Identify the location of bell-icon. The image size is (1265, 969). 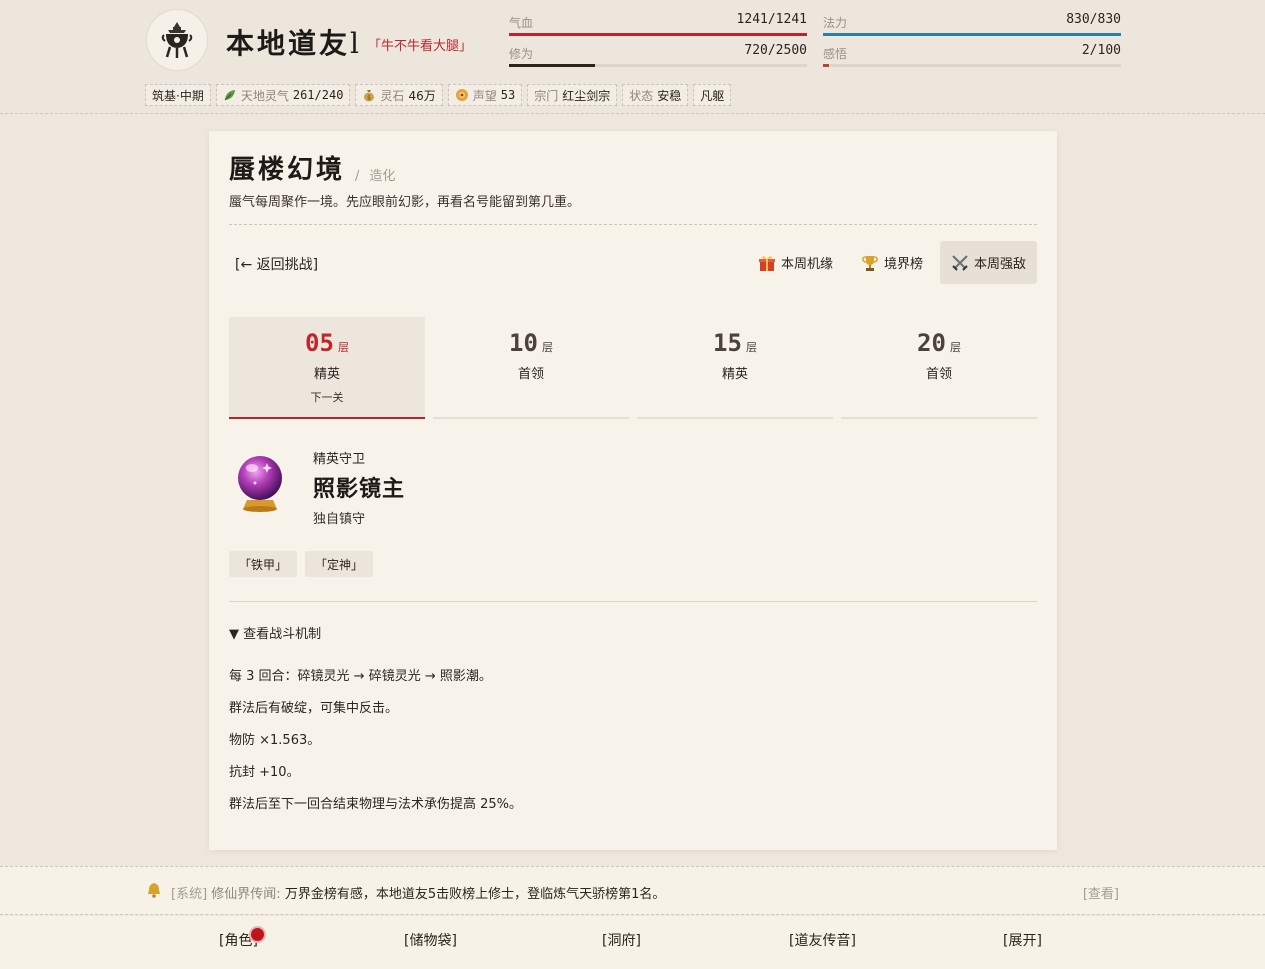
(154, 890).